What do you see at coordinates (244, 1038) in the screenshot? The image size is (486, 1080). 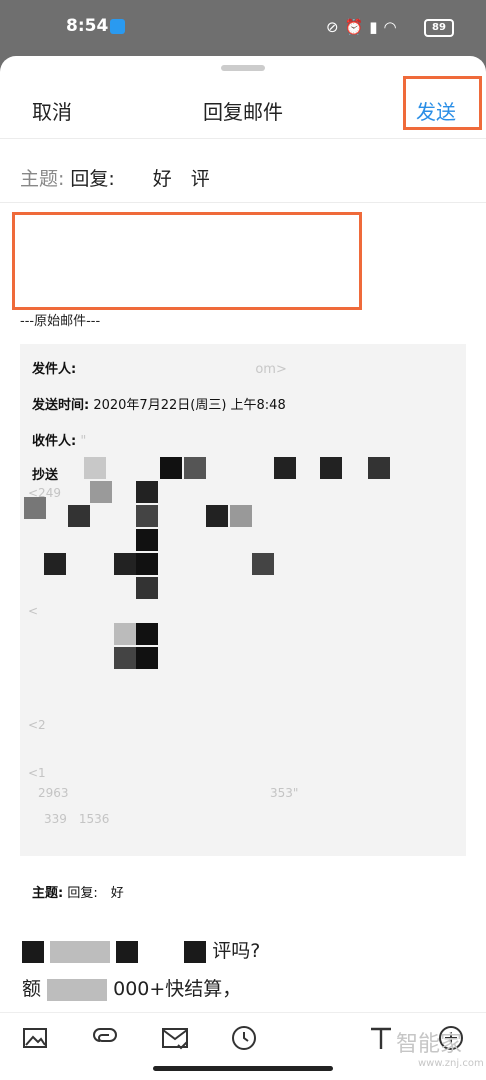 I see `clock-icon` at bounding box center [244, 1038].